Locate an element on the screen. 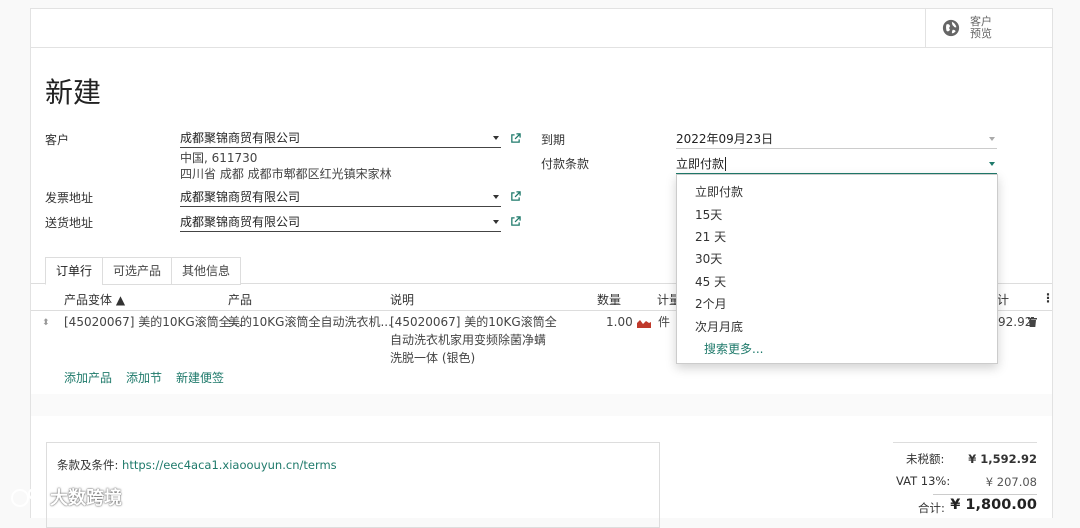  customer-preview-label: 客户 预览 is located at coordinates (985, 28).